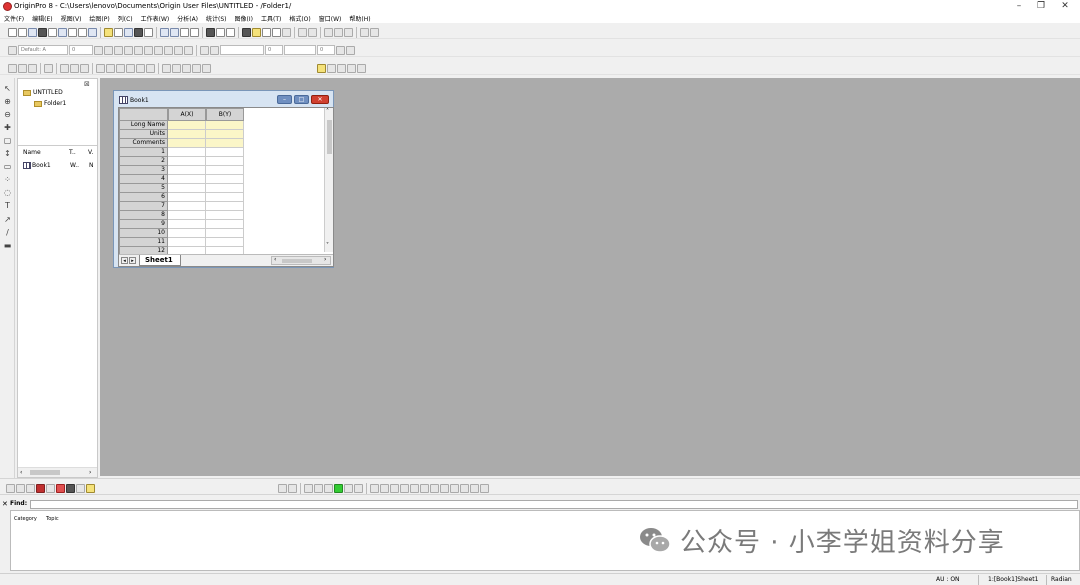  What do you see at coordinates (7, 219) in the screenshot?
I see `arrow-tool-icon: ↗` at bounding box center [7, 219].